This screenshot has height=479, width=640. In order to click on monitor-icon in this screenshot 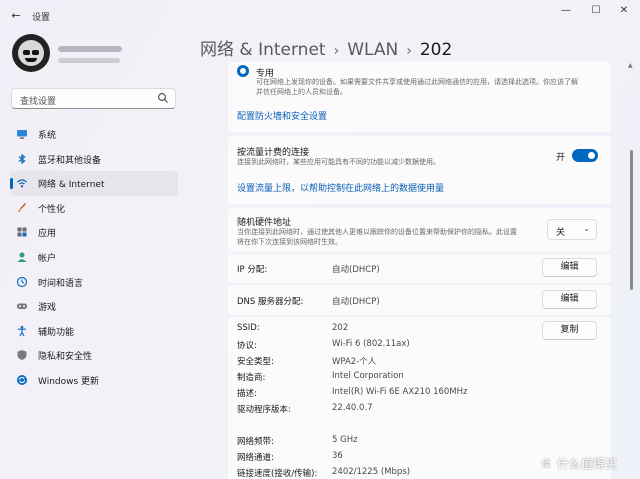, I will do `click(22, 134)`.